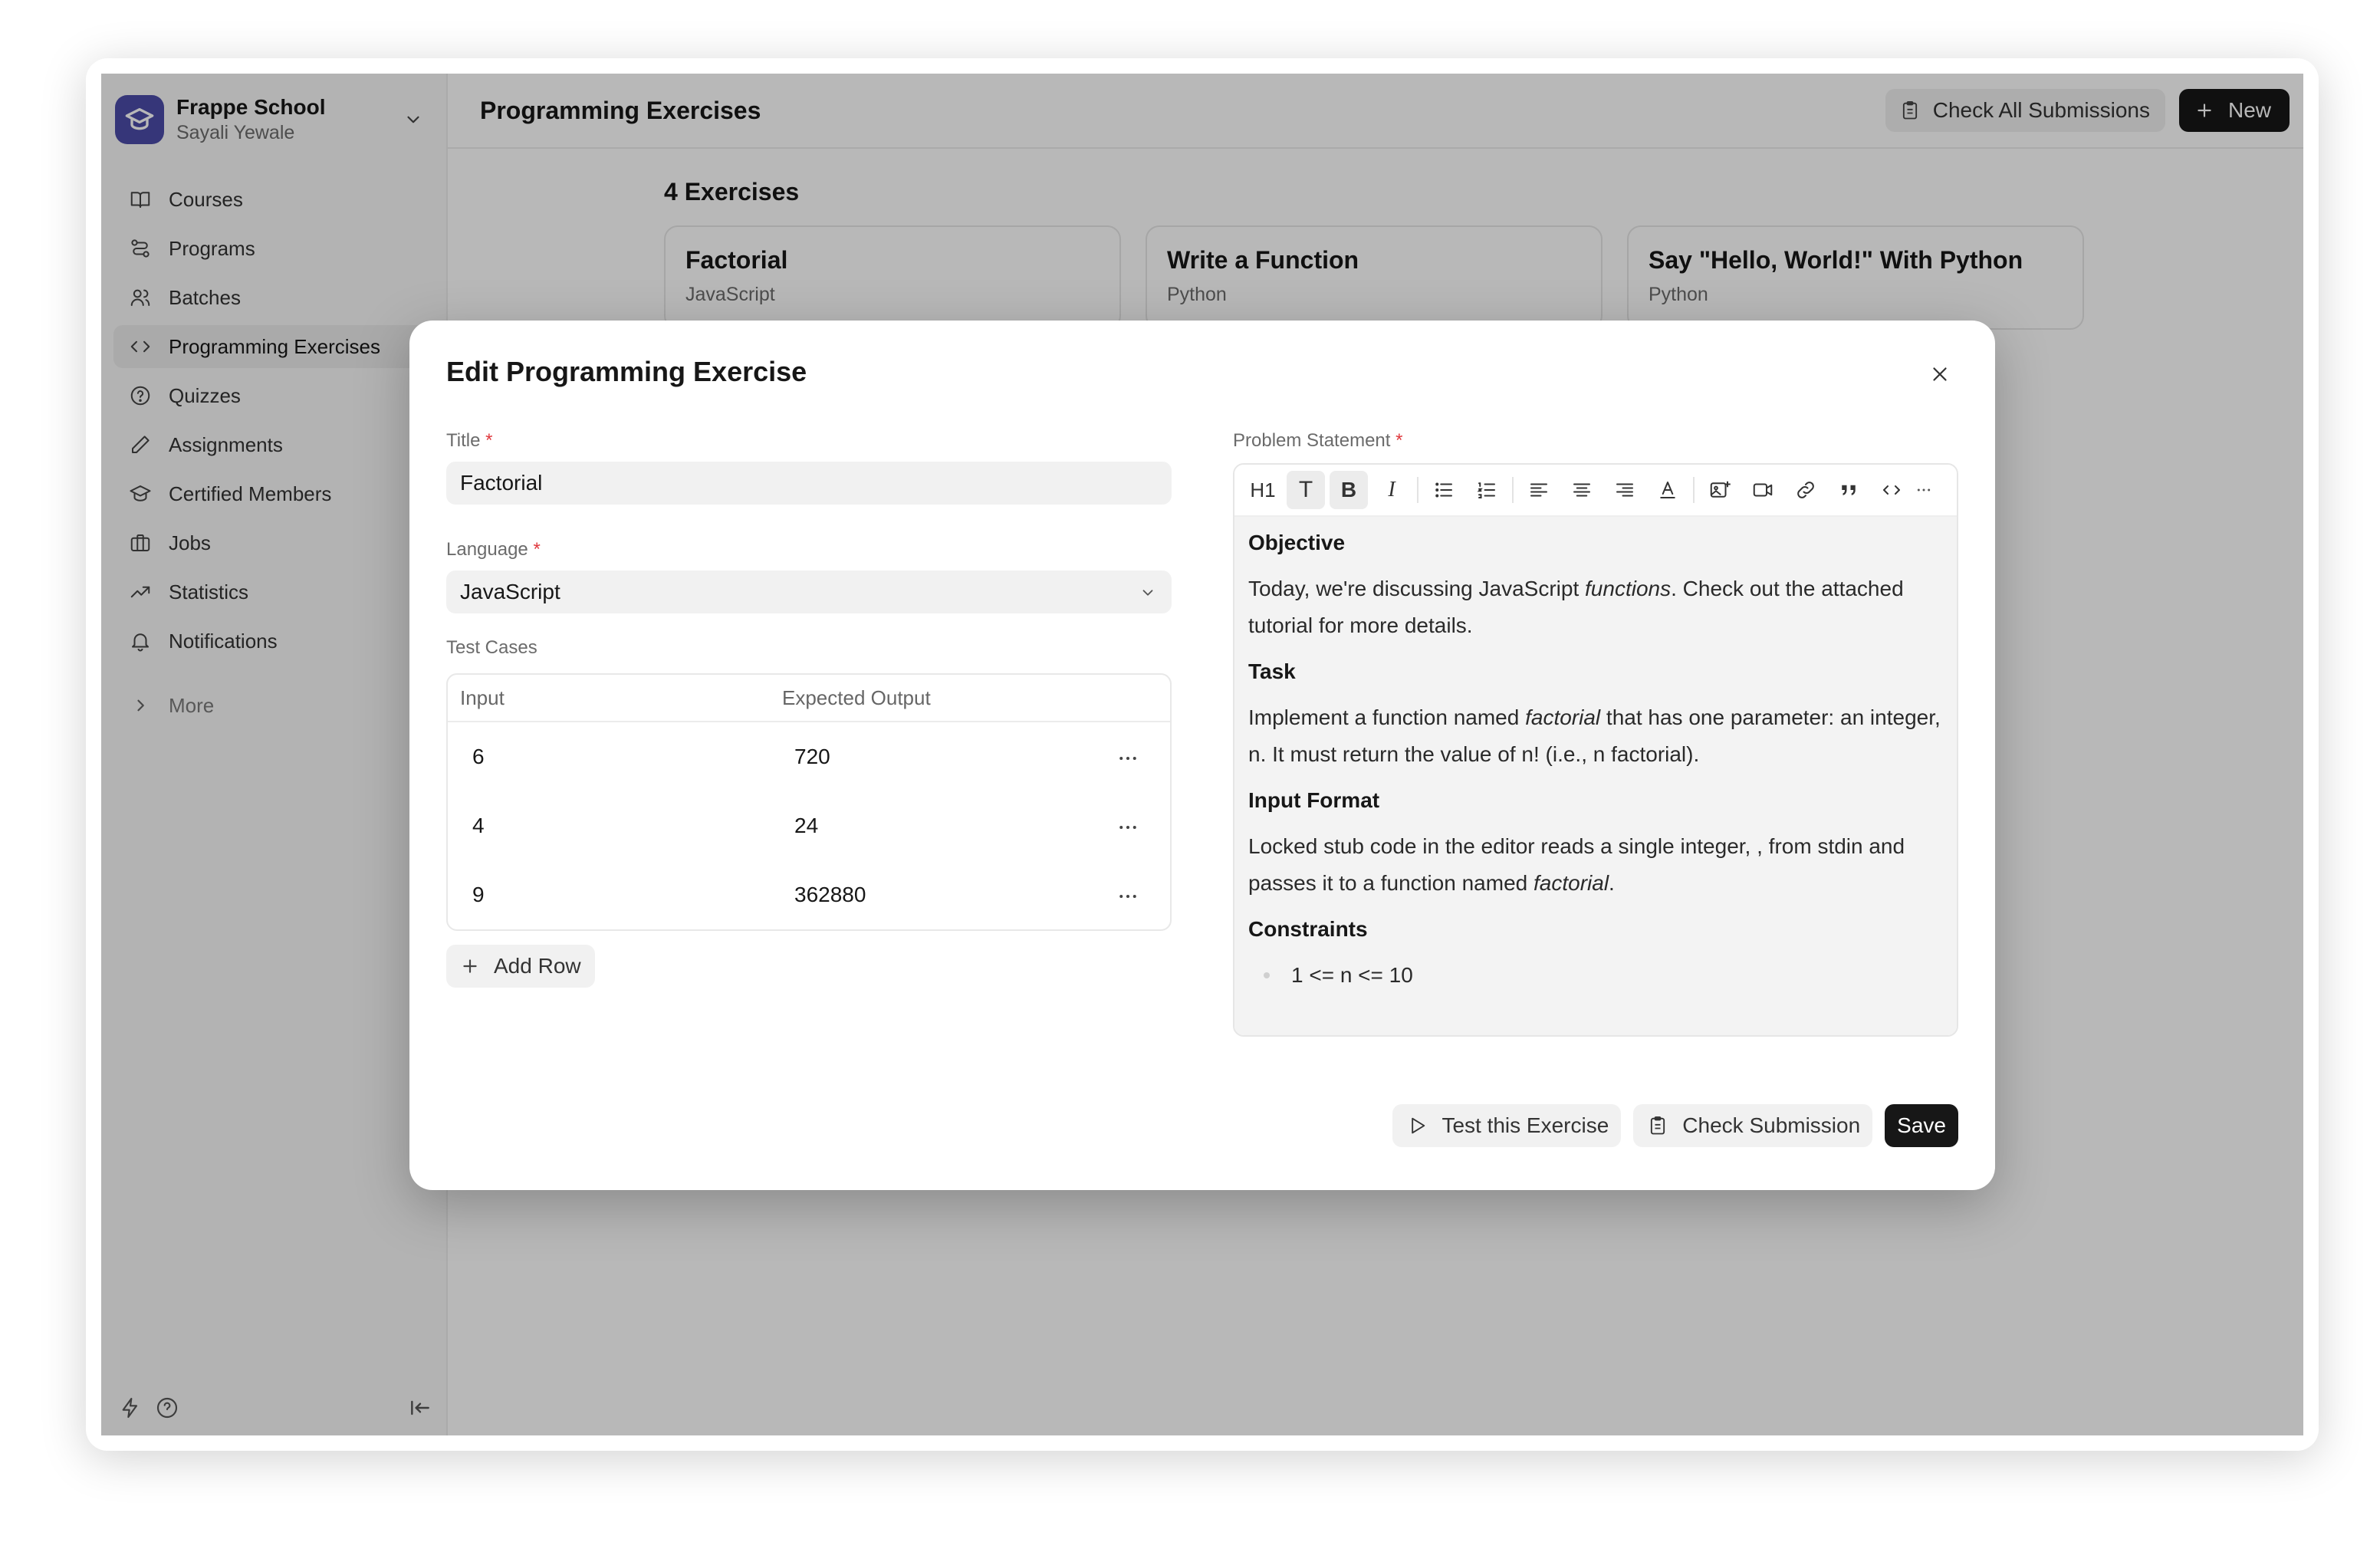 The height and width of the screenshot is (1552, 2380). I want to click on table-header: Input Expected Output, so click(809, 698).